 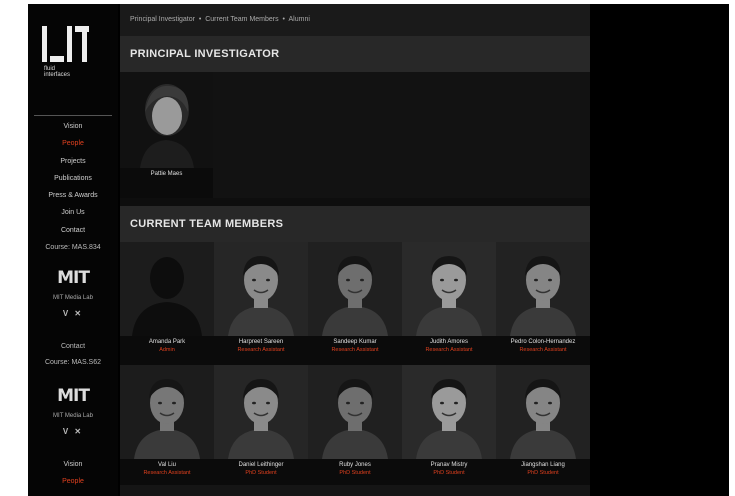 I want to click on crumb-pi: Principal Investigator, so click(x=162, y=19).